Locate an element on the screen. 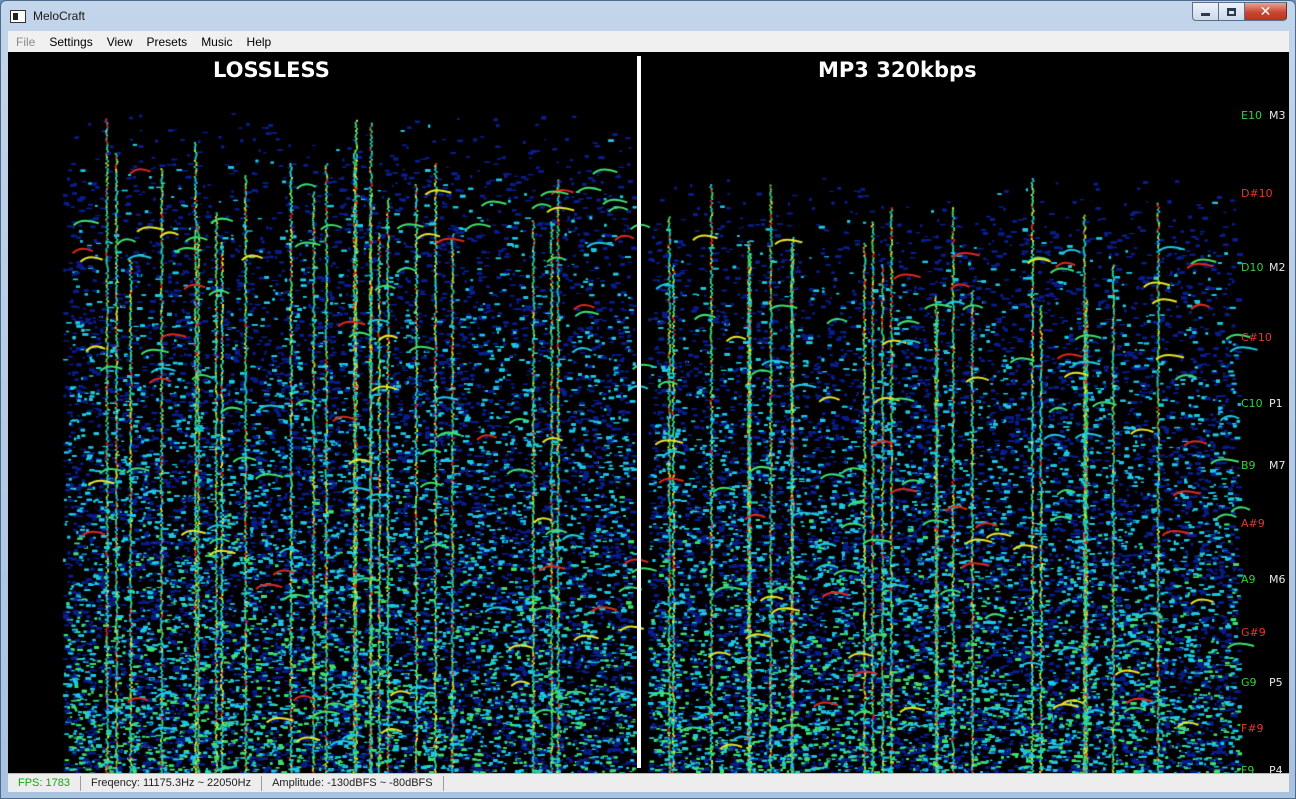 Image resolution: width=1296 pixels, height=799 pixels. pitch-interval-label: M6 is located at coordinates (1277, 579).